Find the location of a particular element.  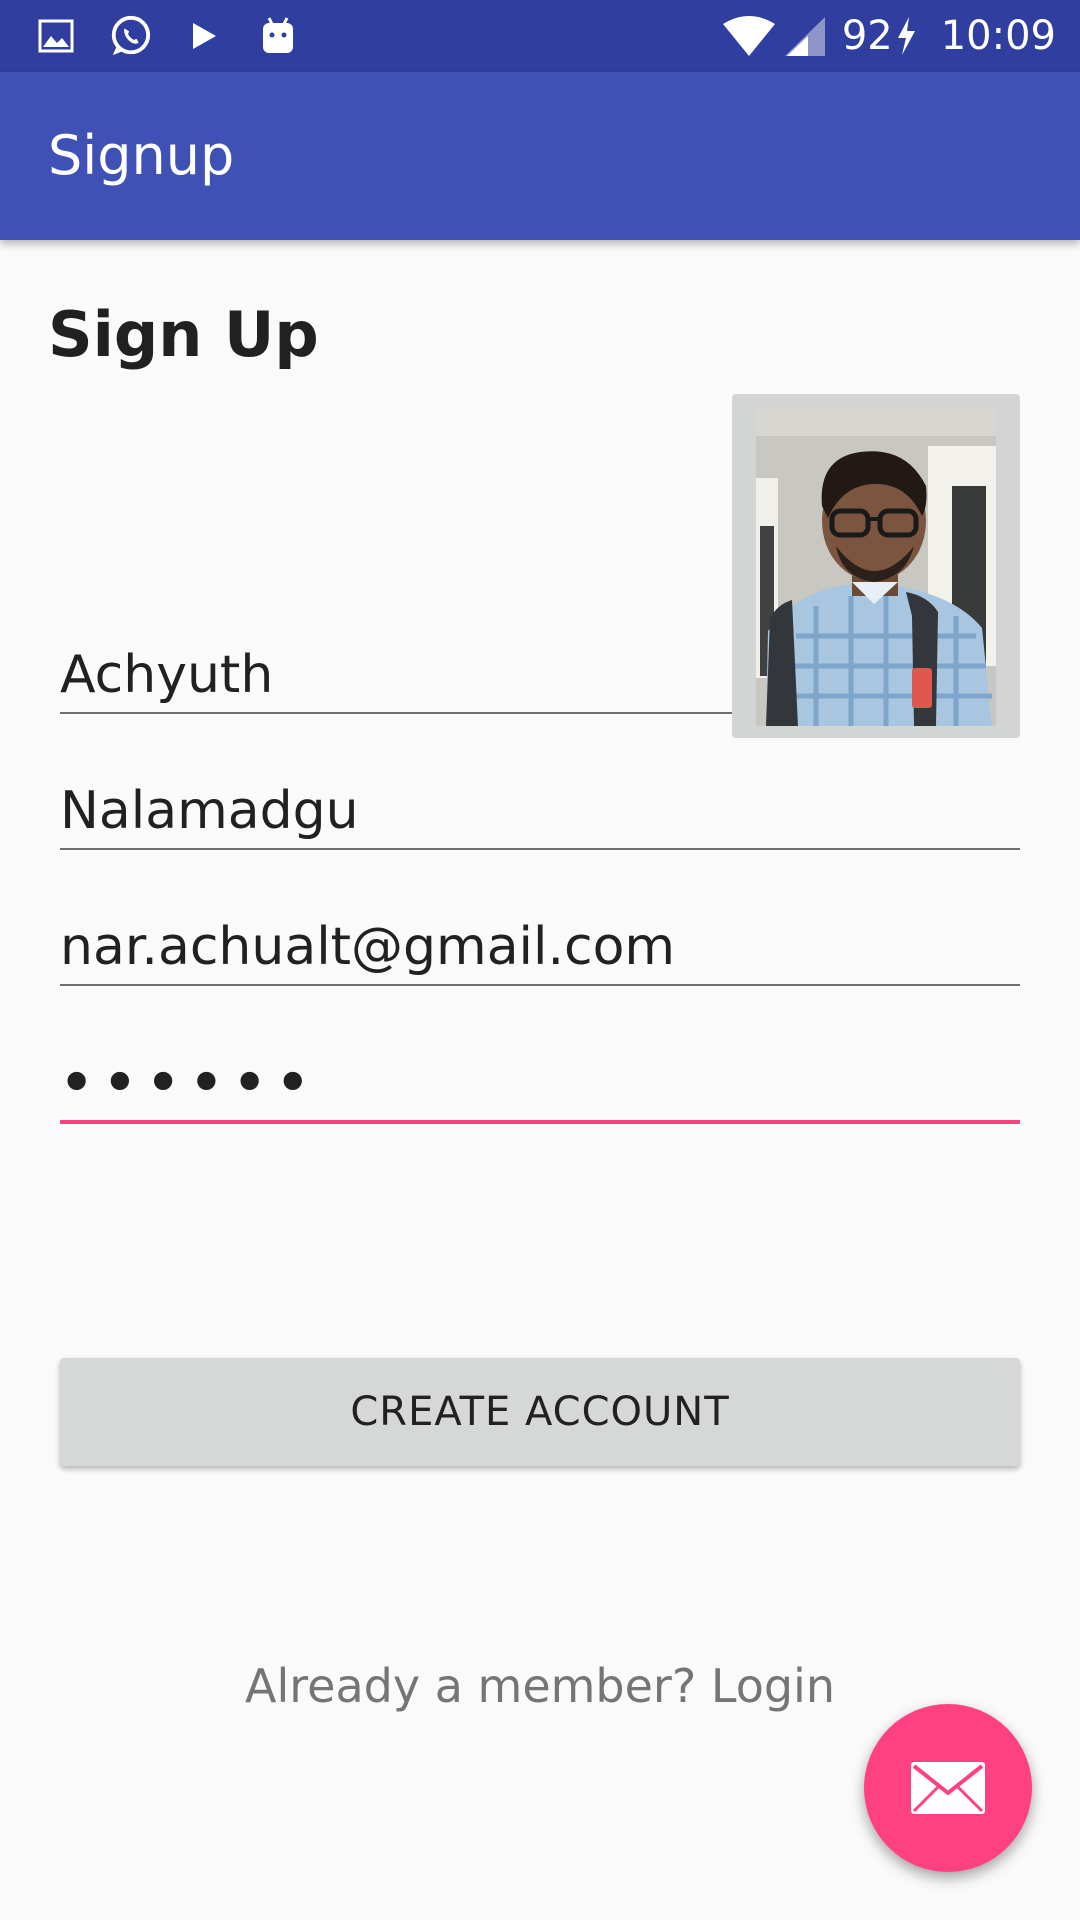

first-name-value: Achyuth is located at coordinates (167, 675).